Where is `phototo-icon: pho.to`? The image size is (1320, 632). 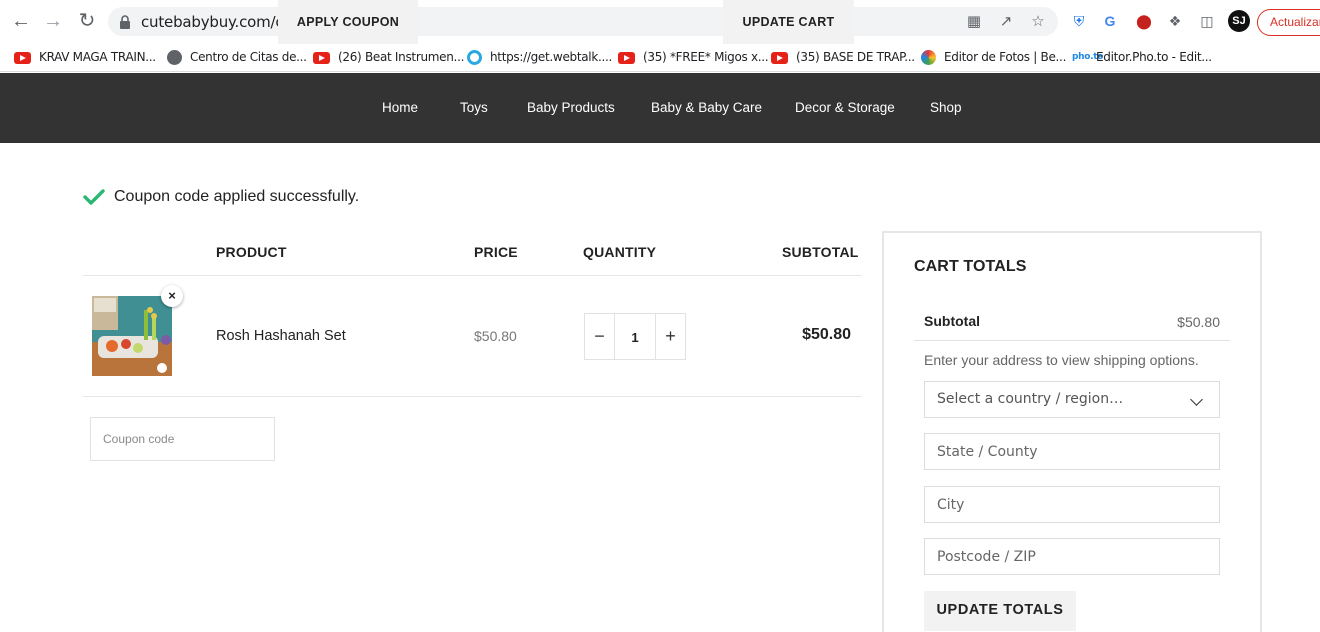 phototo-icon: pho.to is located at coordinates (1088, 57).